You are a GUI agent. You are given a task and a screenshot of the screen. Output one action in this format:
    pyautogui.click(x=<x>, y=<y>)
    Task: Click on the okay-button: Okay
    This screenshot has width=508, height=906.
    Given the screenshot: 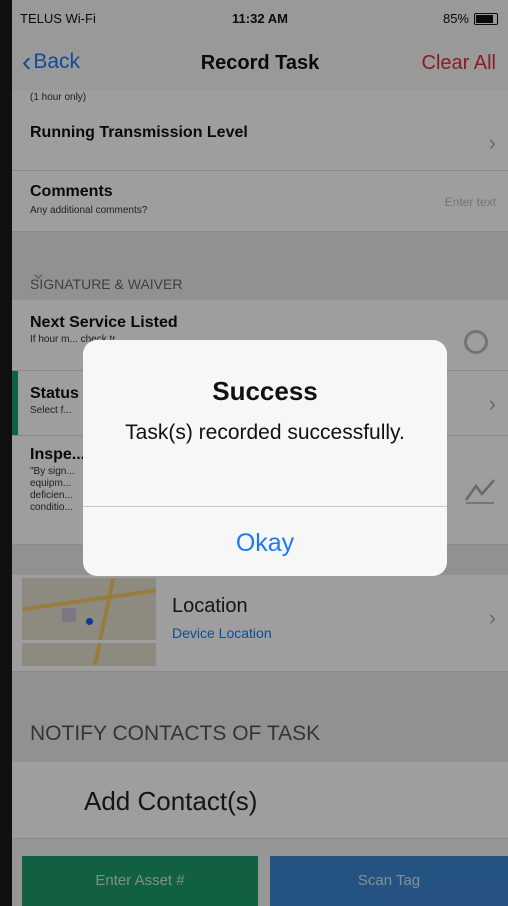 What is the action you would take?
    pyautogui.click(x=265, y=541)
    